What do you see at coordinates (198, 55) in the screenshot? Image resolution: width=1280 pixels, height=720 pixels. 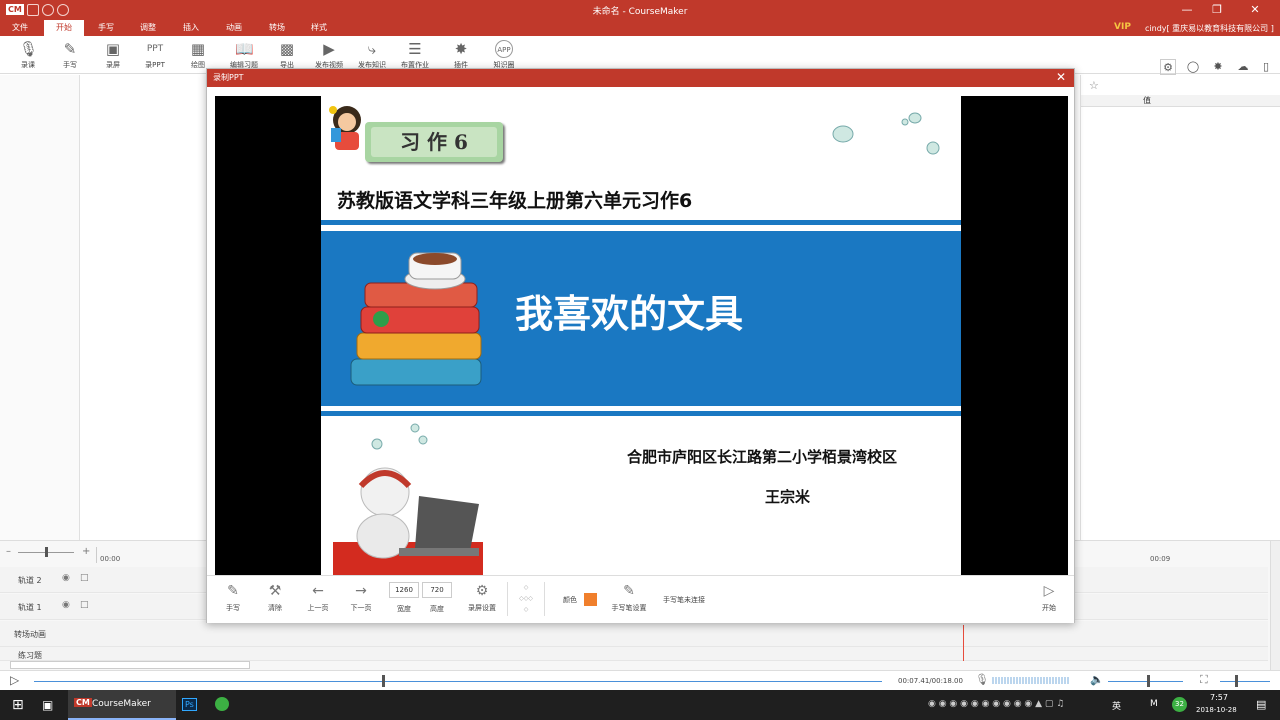 I see `draw-button: ▦ 绘图` at bounding box center [198, 55].